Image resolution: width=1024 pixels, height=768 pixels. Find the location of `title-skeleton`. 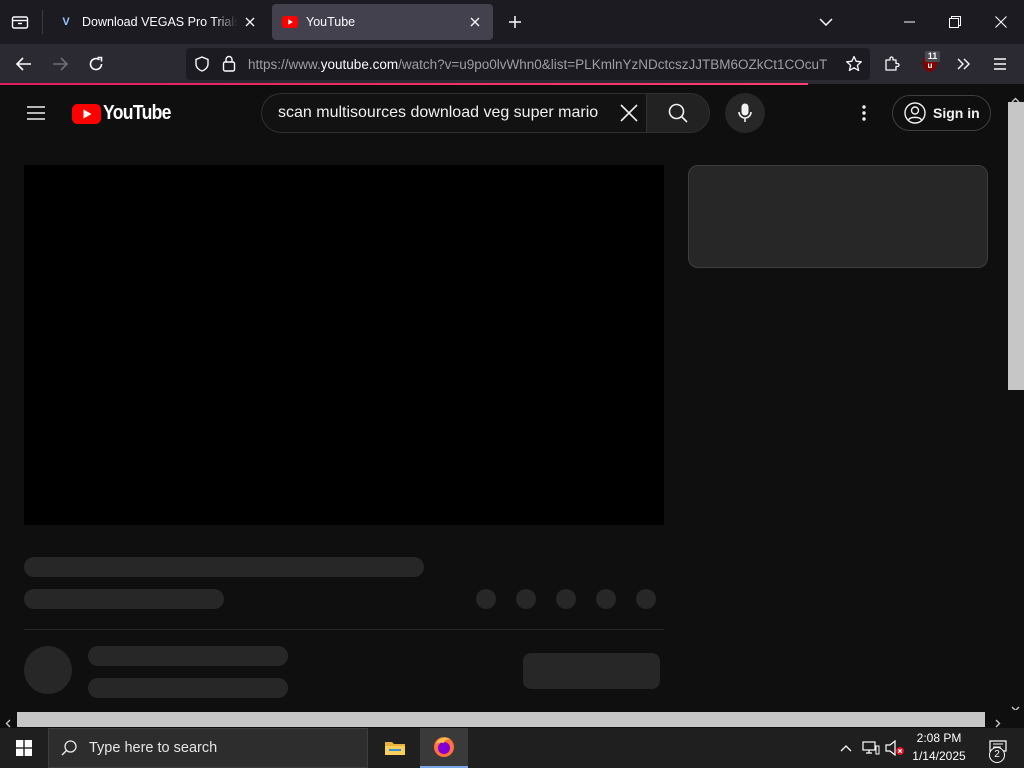

title-skeleton is located at coordinates (224, 567).